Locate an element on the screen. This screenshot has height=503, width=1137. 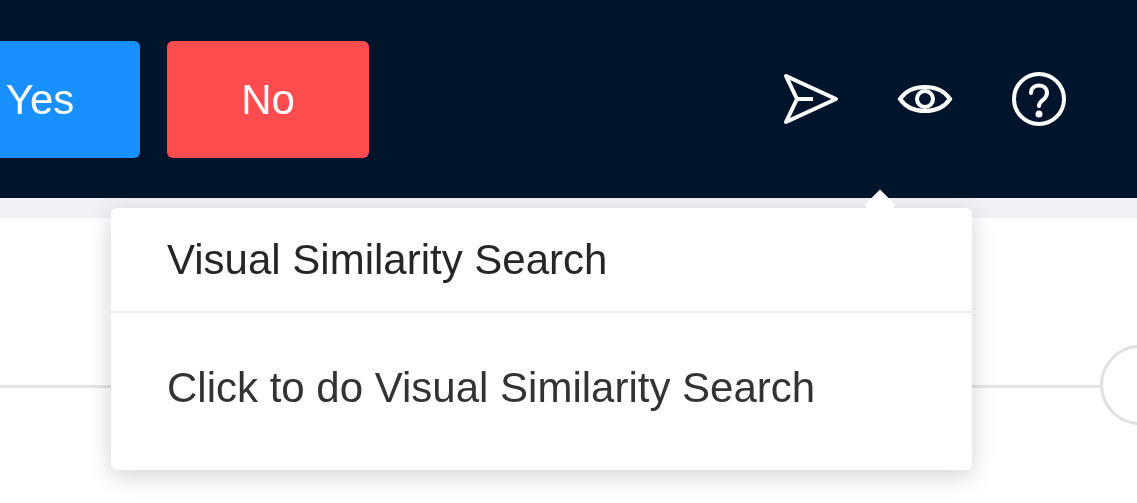
popover-title: Visual Similarity Search is located at coordinates (387, 260).